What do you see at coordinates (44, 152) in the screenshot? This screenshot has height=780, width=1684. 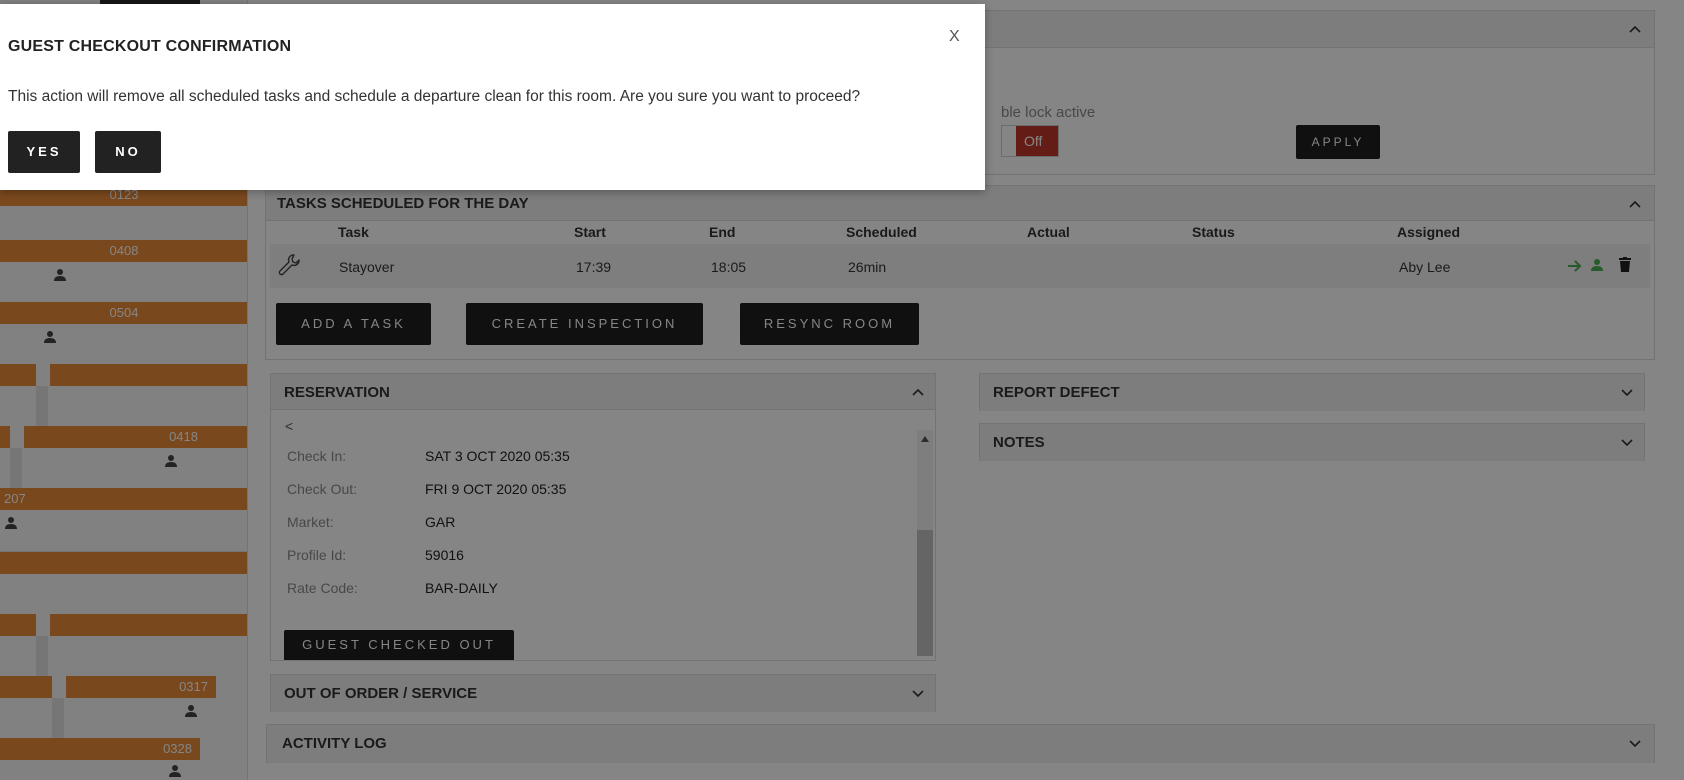 I see `yes-button: YES` at bounding box center [44, 152].